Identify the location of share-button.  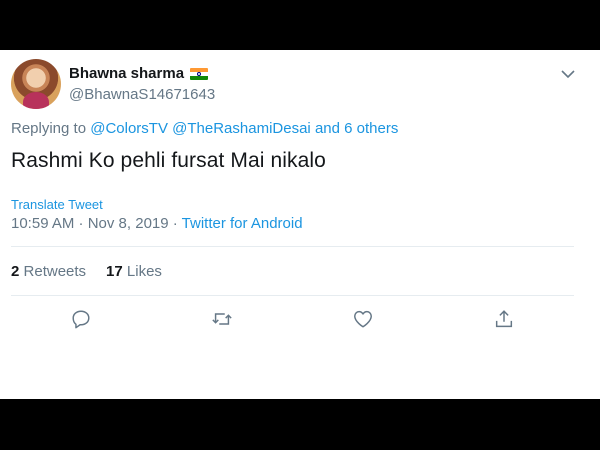
(505, 320).